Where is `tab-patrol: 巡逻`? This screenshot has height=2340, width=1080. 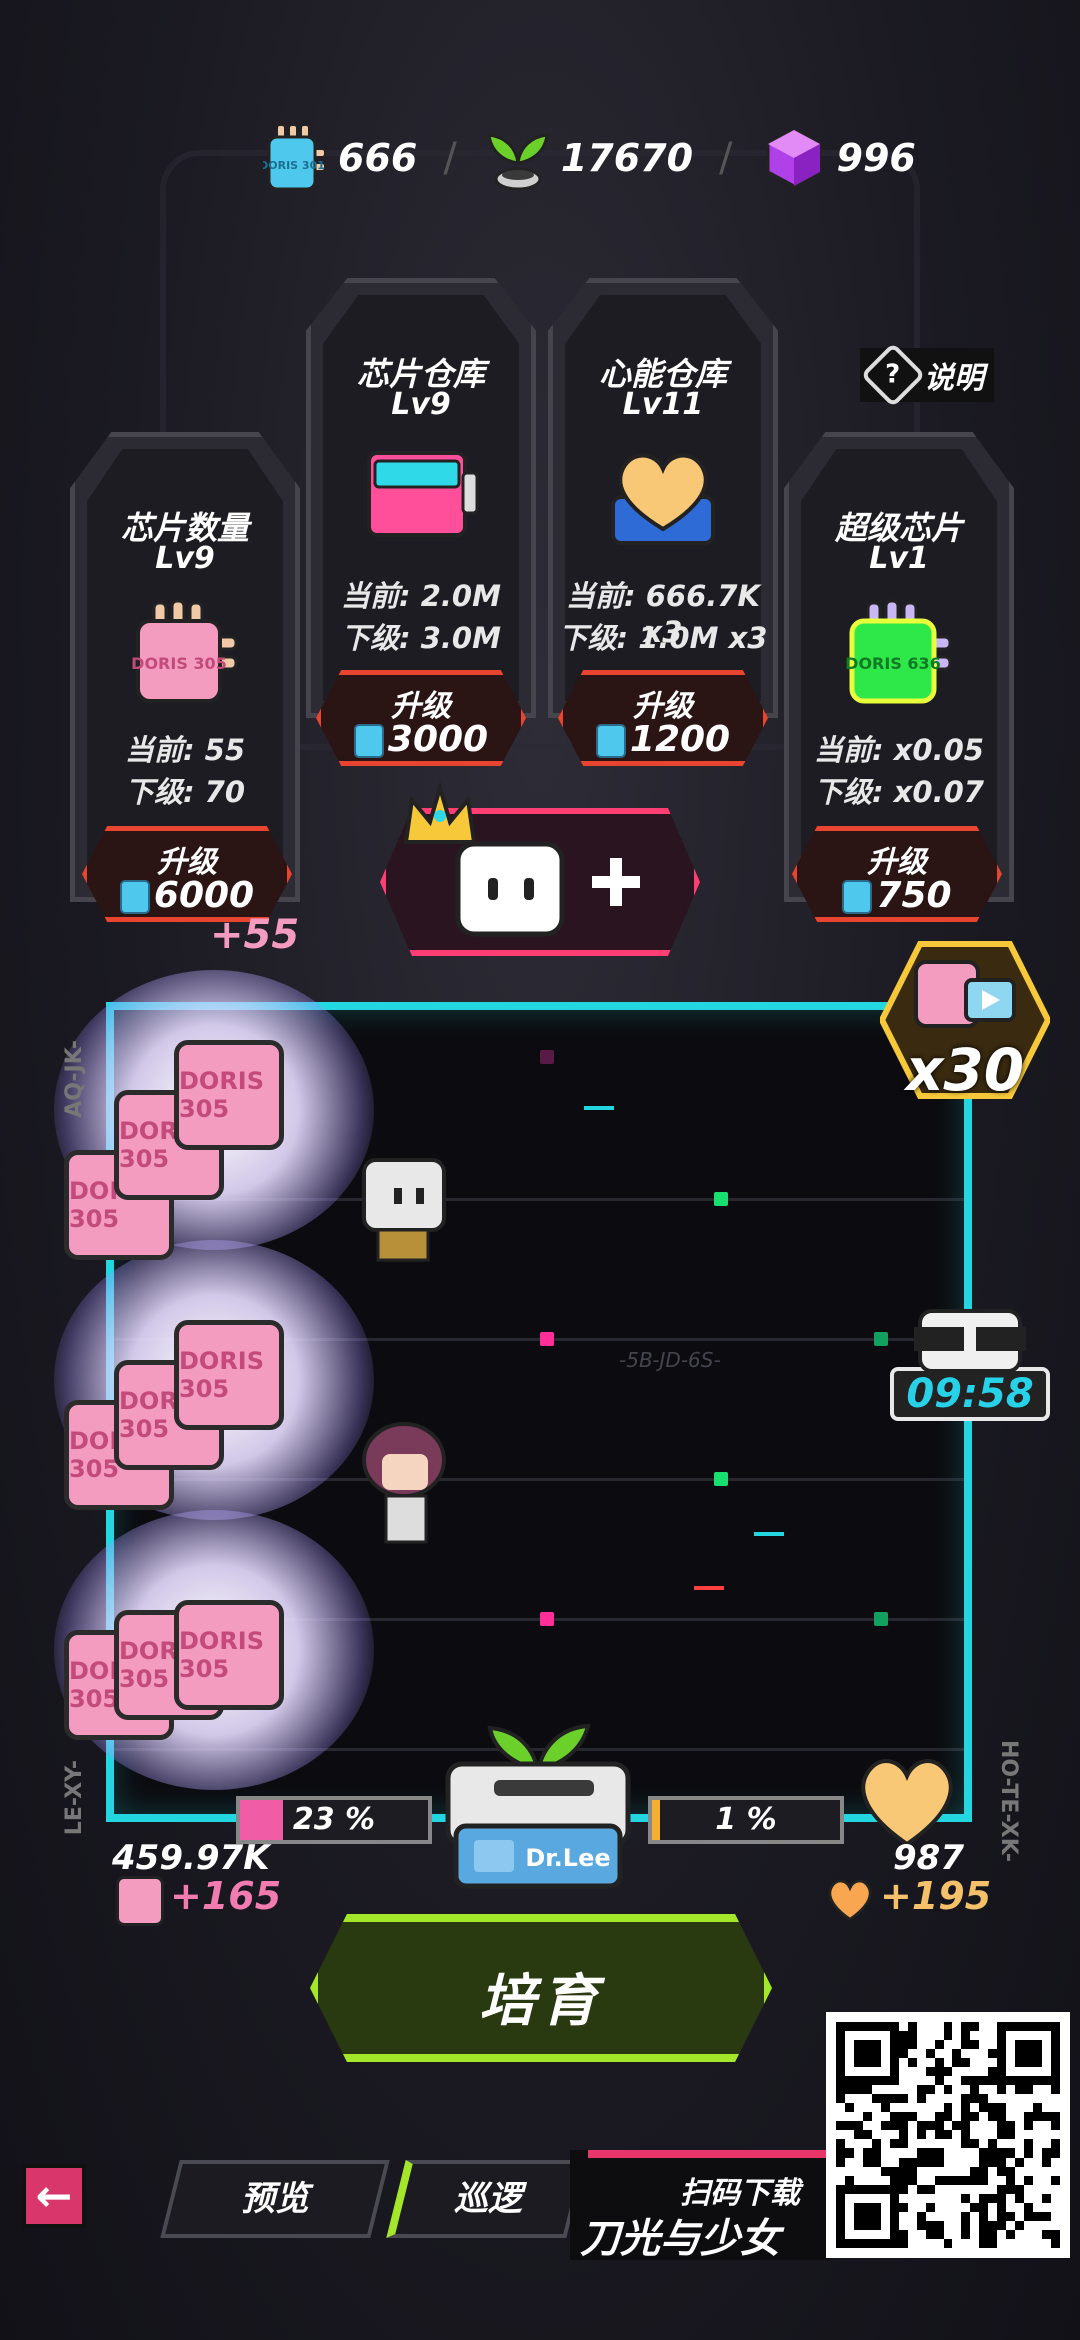 tab-patrol: 巡逻 is located at coordinates (486, 2199).